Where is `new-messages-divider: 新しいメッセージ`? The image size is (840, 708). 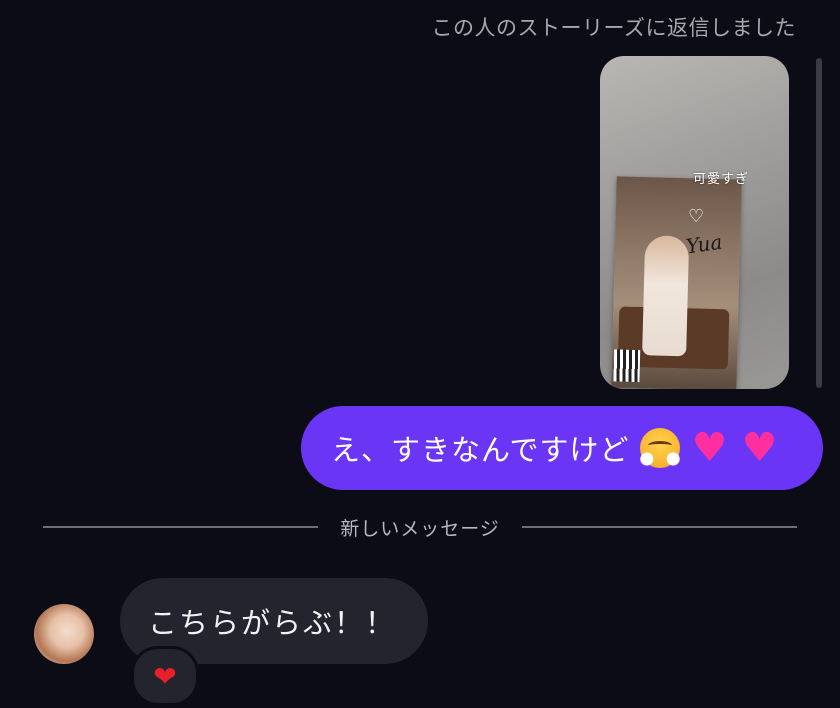 new-messages-divider: 新しいメッセージ is located at coordinates (420, 527).